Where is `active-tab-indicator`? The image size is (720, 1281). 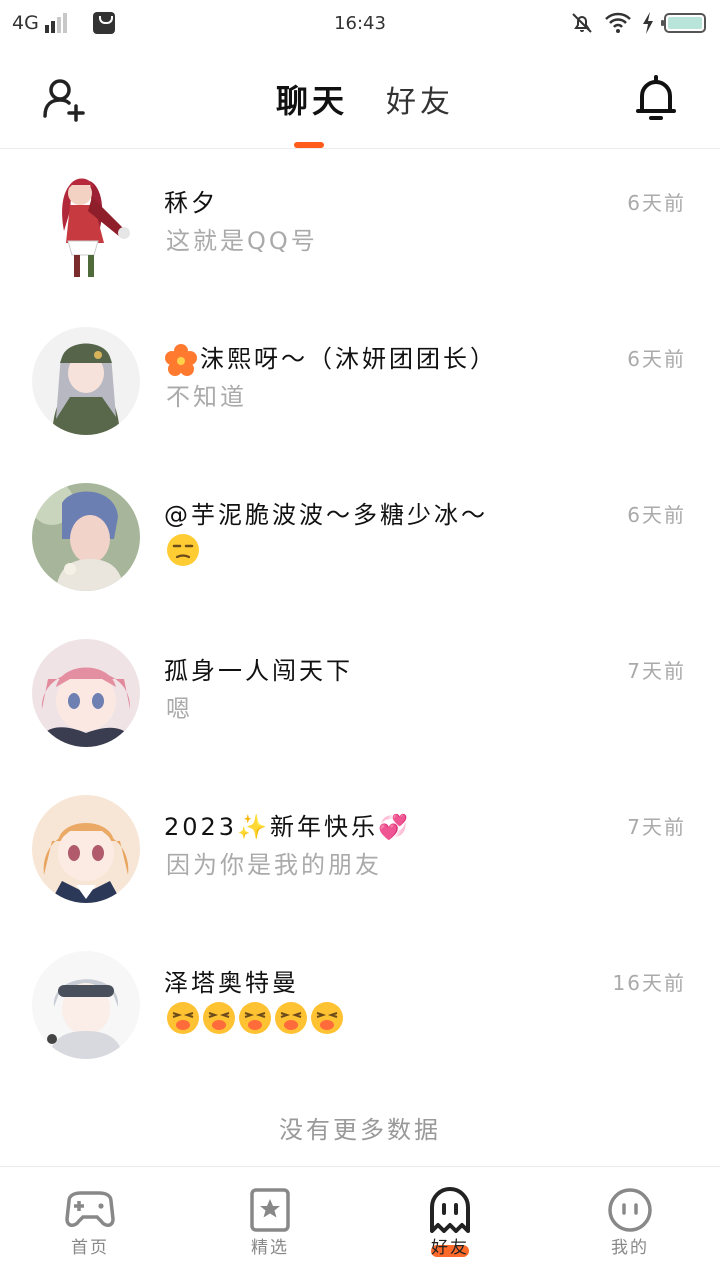 active-tab-indicator is located at coordinates (309, 145).